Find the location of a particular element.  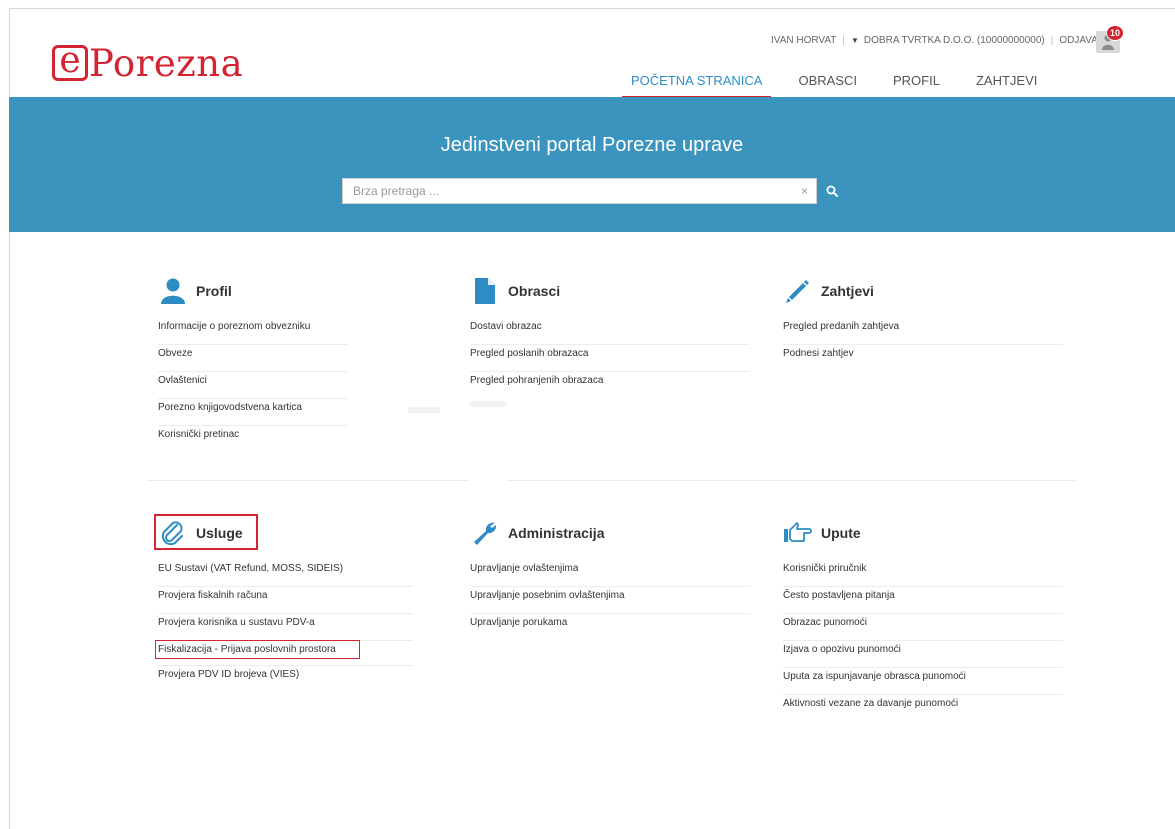

link-obrazac-punomoci: Obrazac punomoći is located at coordinates (923, 627).